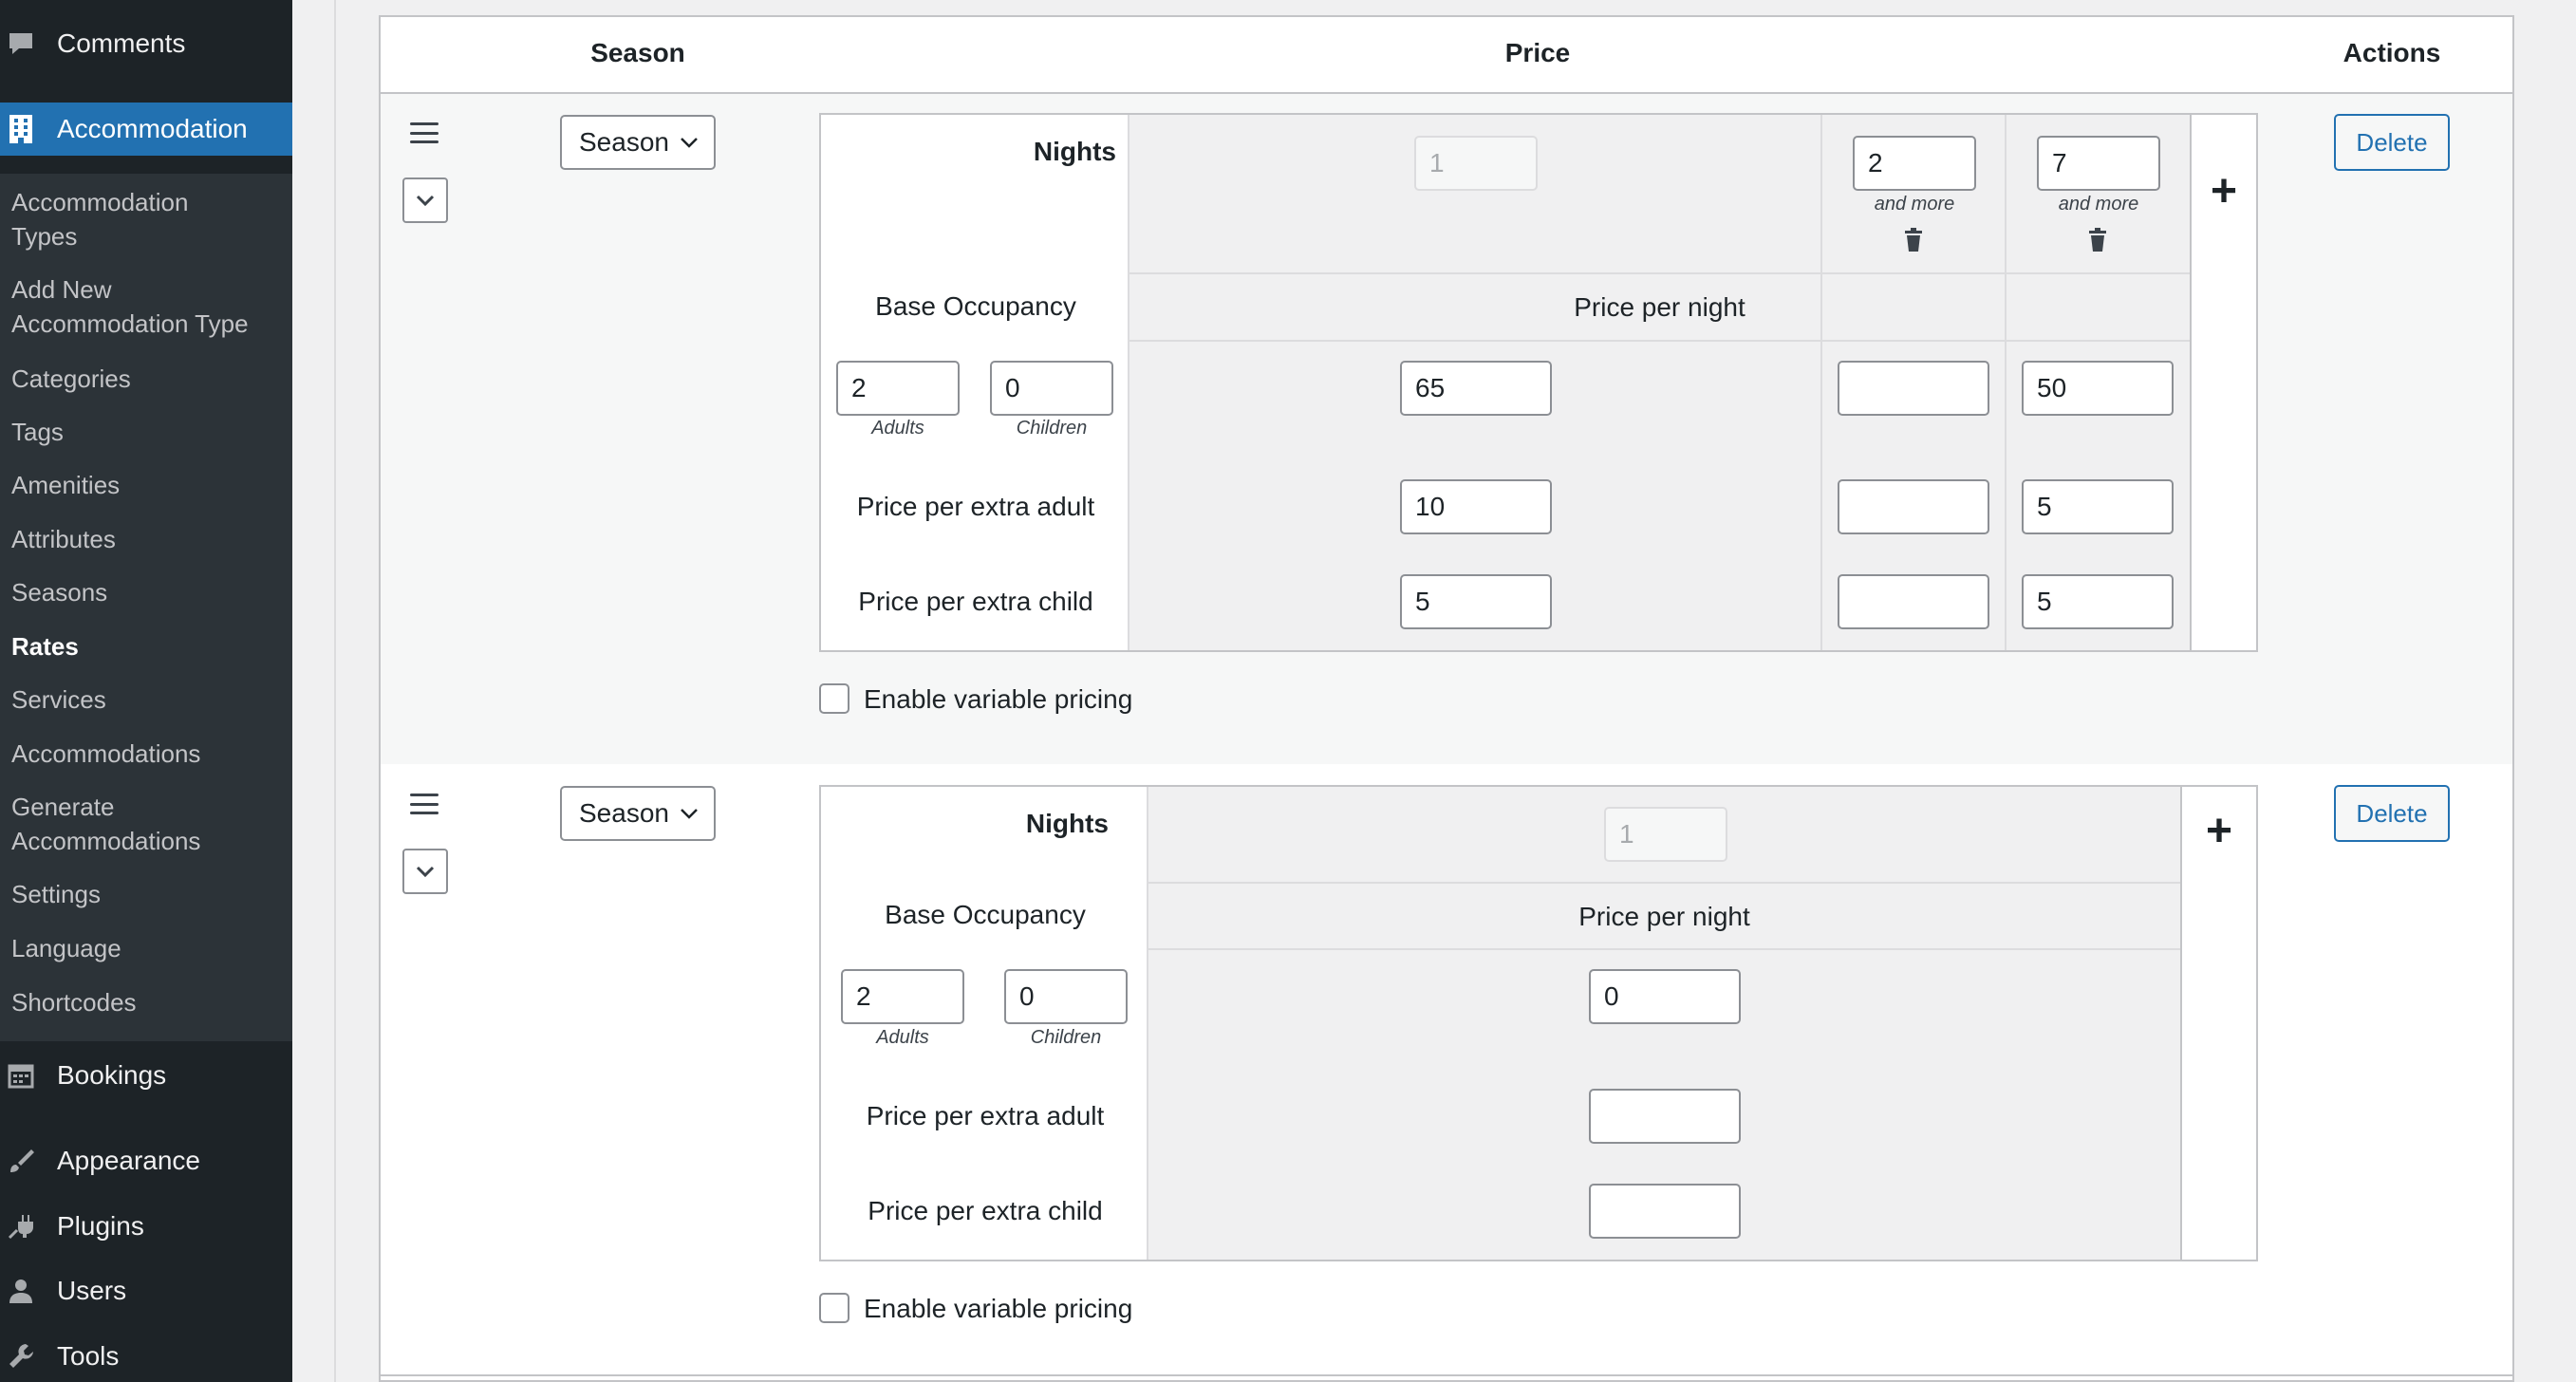 This screenshot has height=1382, width=2576. Describe the element at coordinates (59, 592) in the screenshot. I see `submenu-seasons: Seasons` at that location.